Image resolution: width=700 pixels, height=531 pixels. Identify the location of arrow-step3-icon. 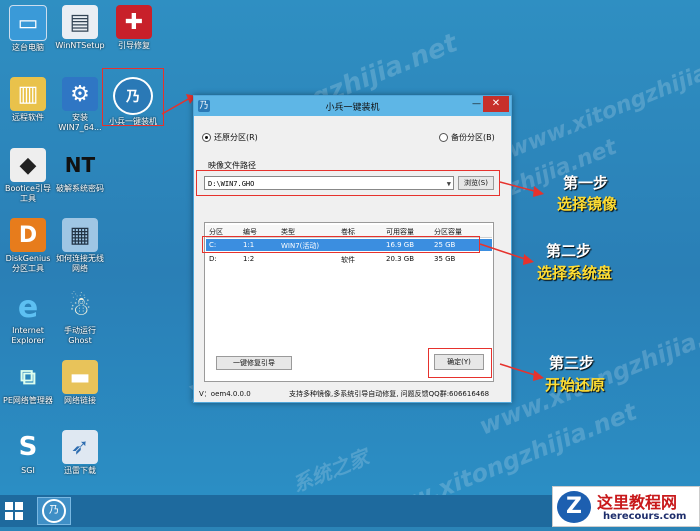
(521, 372).